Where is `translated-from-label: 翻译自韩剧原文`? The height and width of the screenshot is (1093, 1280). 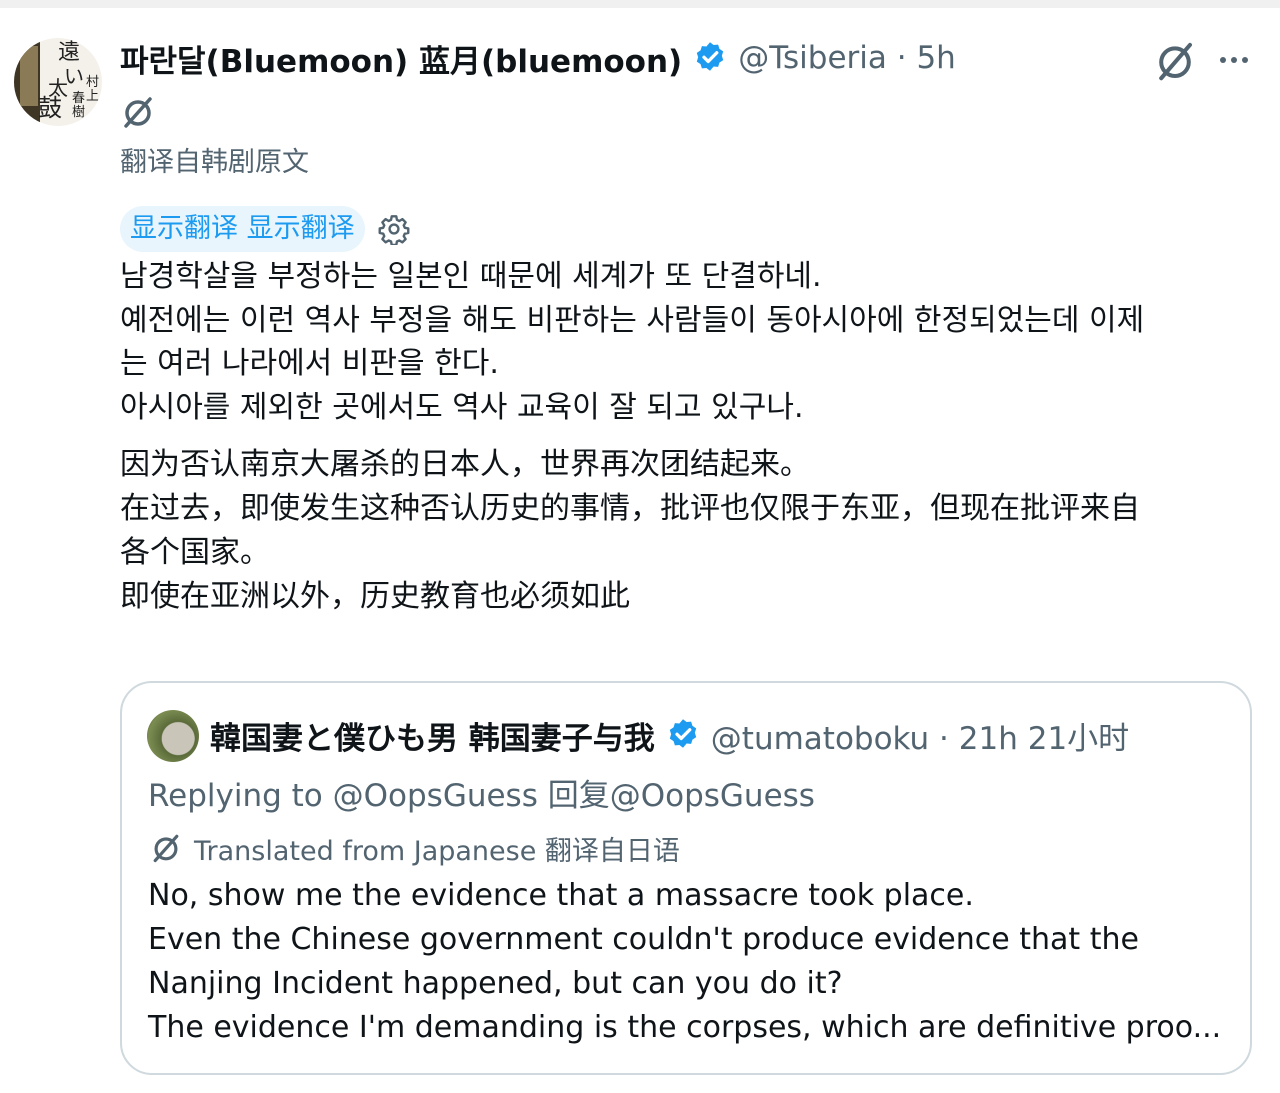 translated-from-label: 翻译自韩剧原文 is located at coordinates (214, 162).